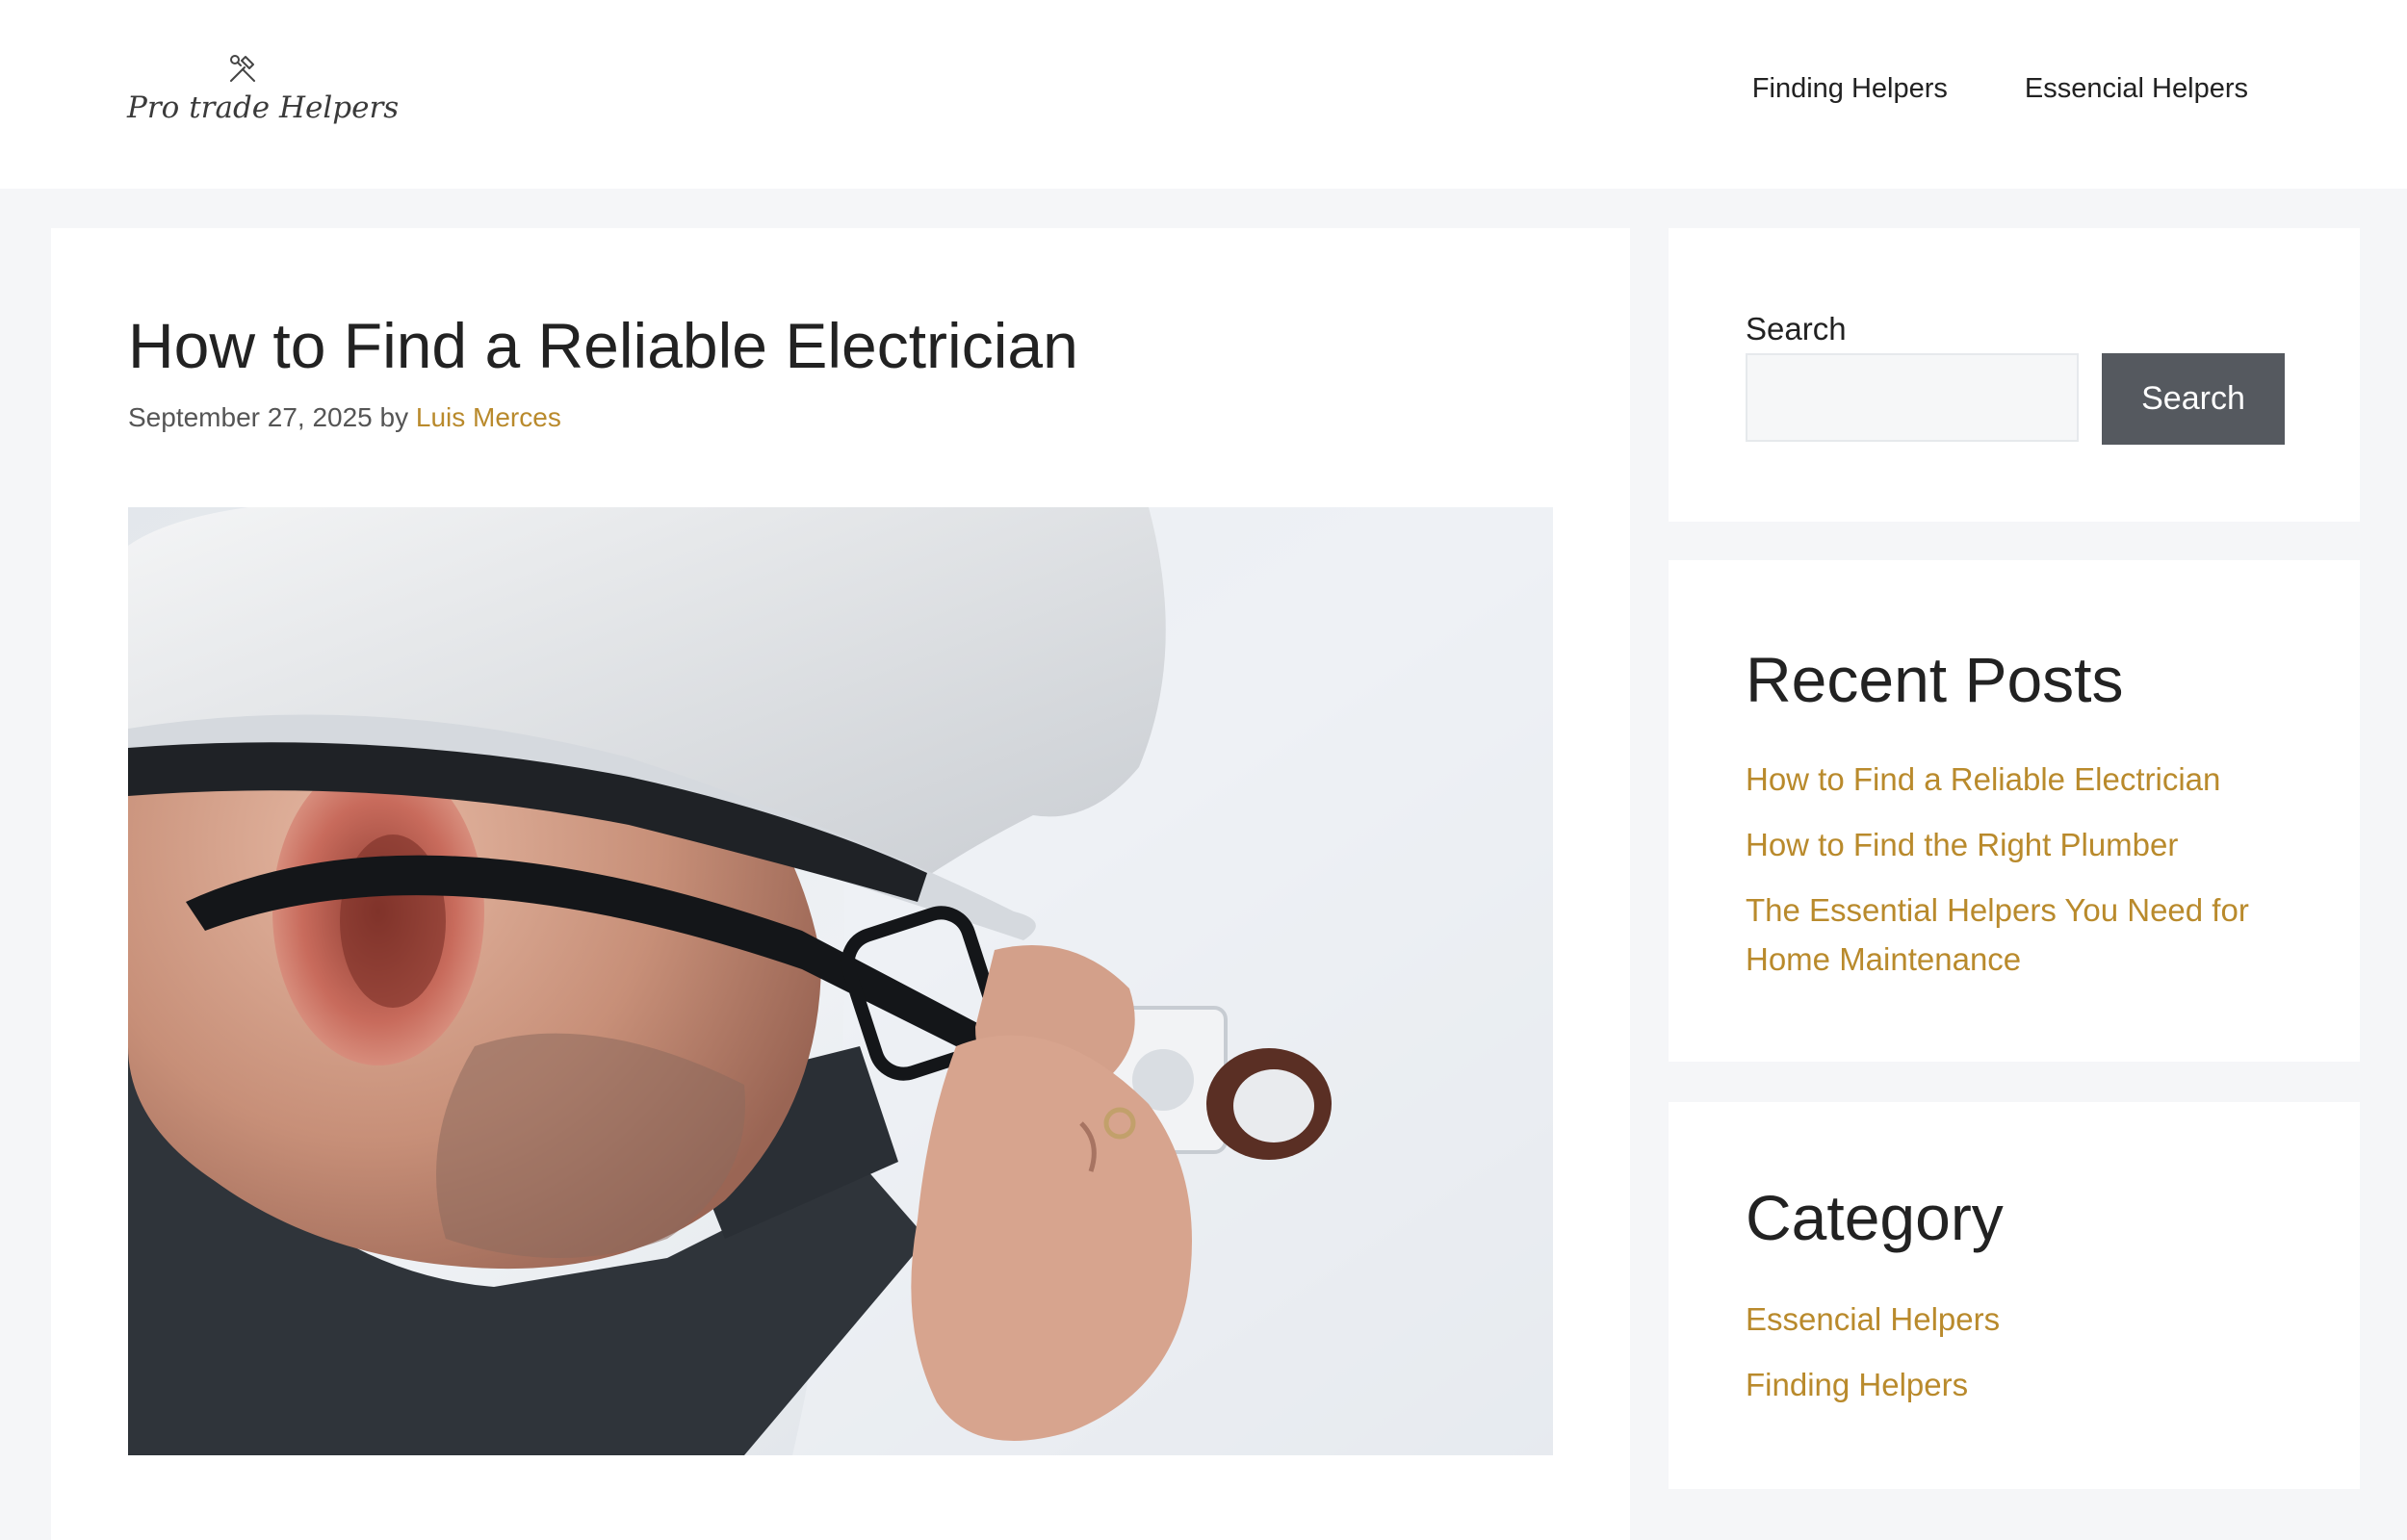  What do you see at coordinates (263, 107) in the screenshot?
I see `site-title: Pro trade Helpers` at bounding box center [263, 107].